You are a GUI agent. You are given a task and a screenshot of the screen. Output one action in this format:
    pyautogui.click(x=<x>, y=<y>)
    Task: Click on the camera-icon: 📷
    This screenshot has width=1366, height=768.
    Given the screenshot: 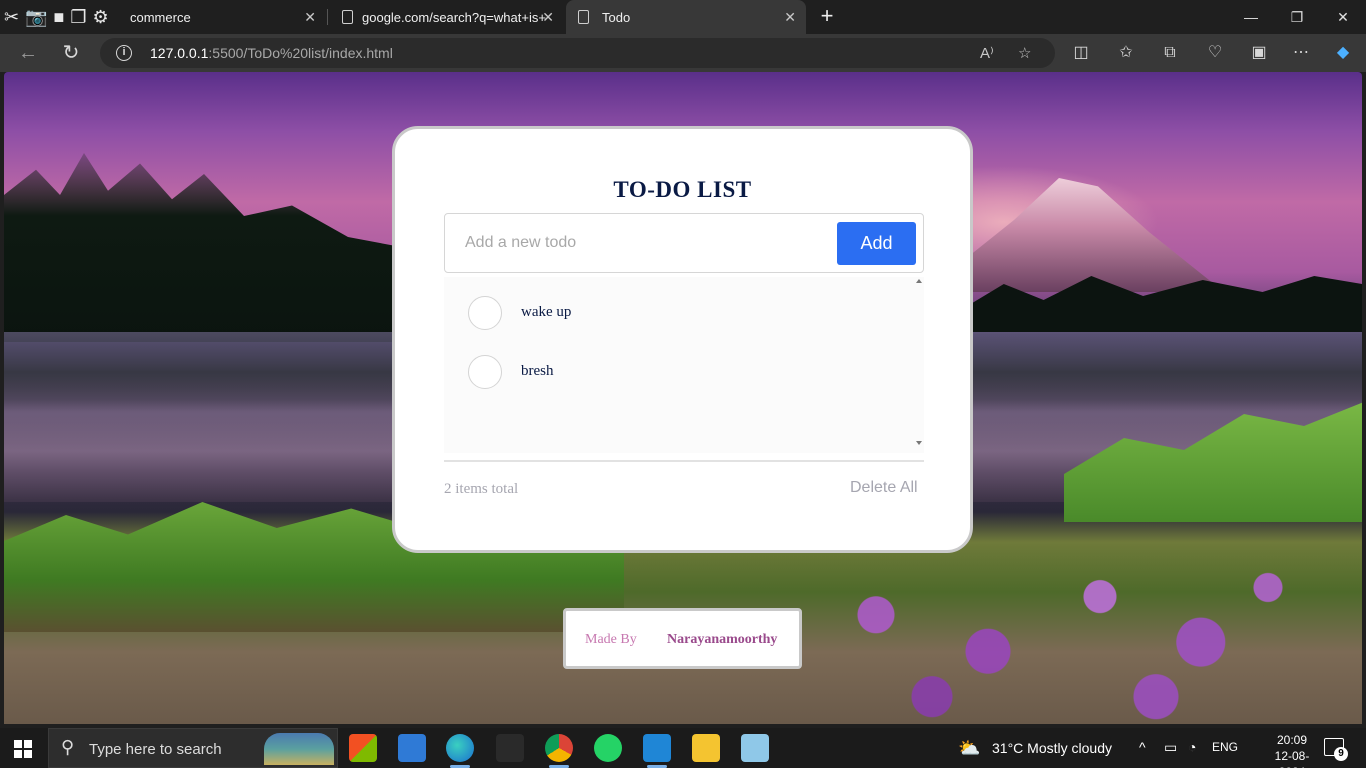 What is the action you would take?
    pyautogui.click(x=36, y=17)
    